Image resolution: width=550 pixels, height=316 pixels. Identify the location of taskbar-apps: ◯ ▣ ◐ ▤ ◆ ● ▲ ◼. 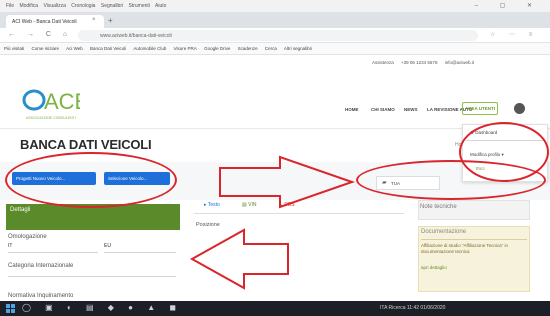
(102, 307).